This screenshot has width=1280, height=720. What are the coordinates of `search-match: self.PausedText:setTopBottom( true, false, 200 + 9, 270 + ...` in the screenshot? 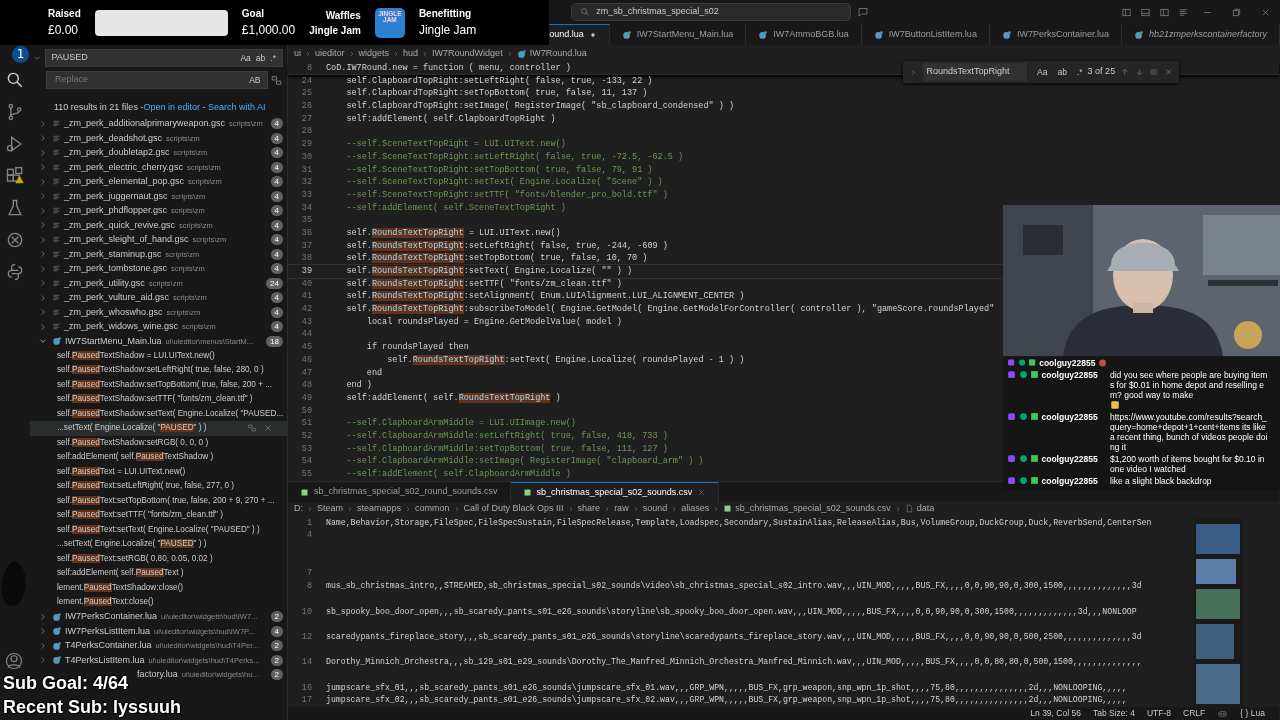 It's located at (158, 500).